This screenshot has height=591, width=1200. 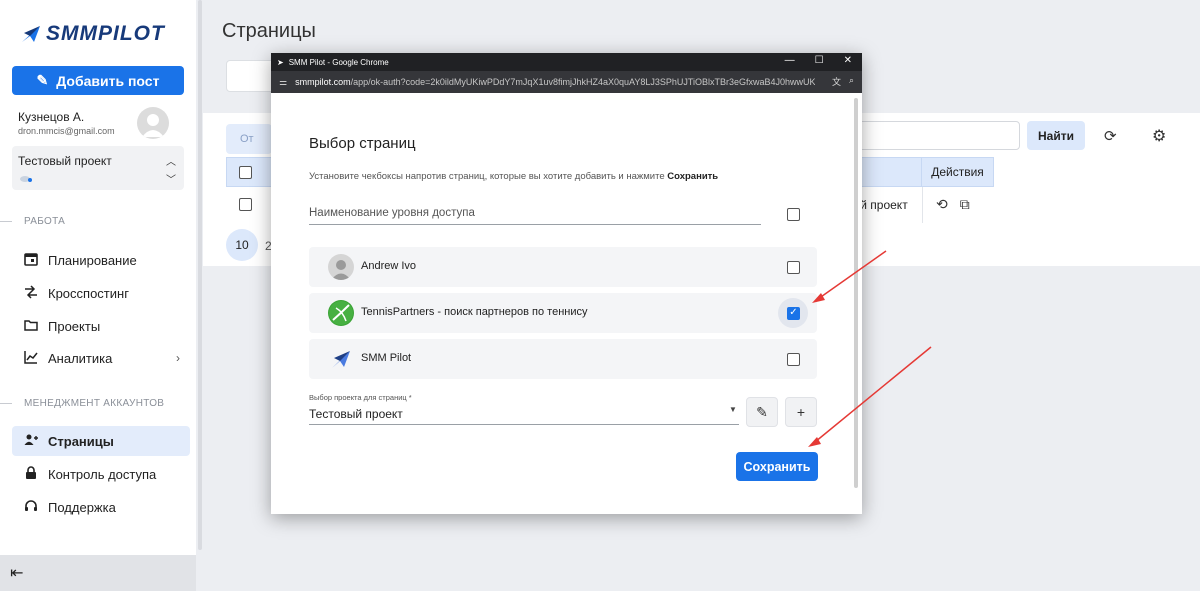 I want to click on sidebar-item-analytics: Аналитика ›, so click(x=101, y=358).